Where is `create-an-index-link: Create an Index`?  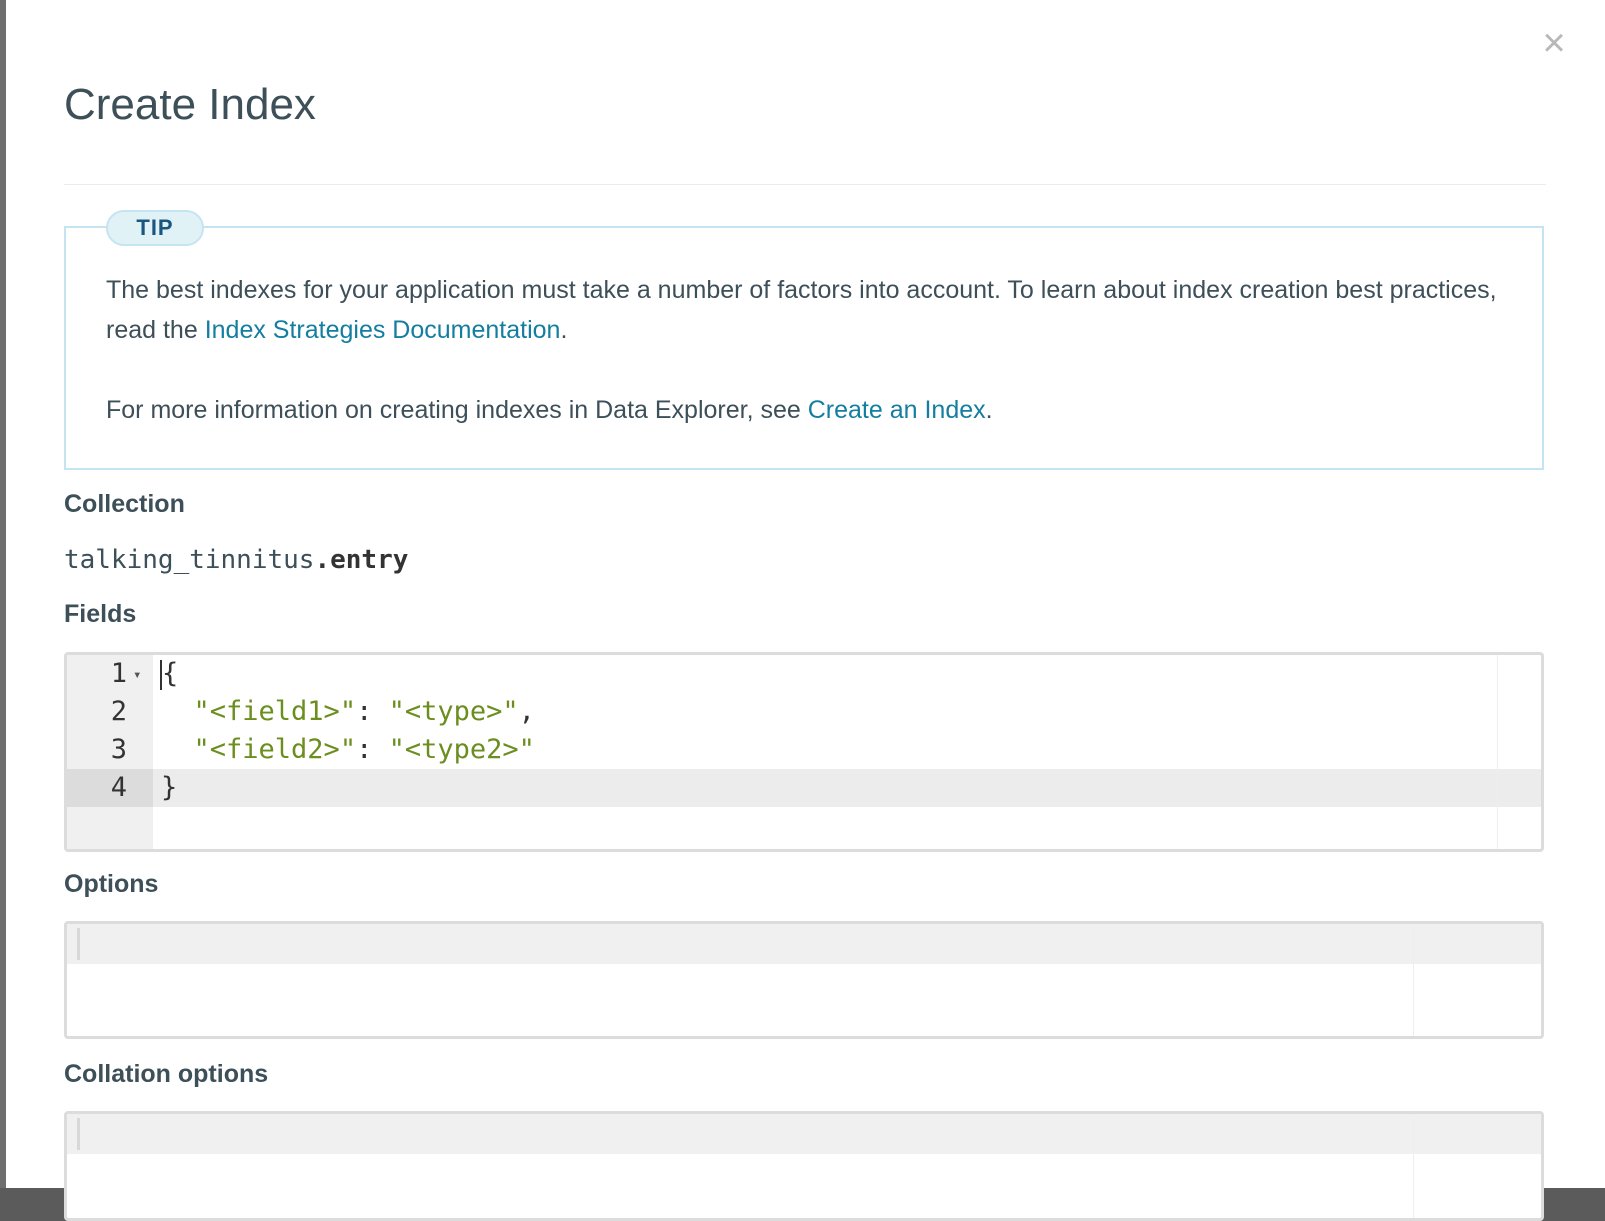 create-an-index-link: Create an Index is located at coordinates (897, 410).